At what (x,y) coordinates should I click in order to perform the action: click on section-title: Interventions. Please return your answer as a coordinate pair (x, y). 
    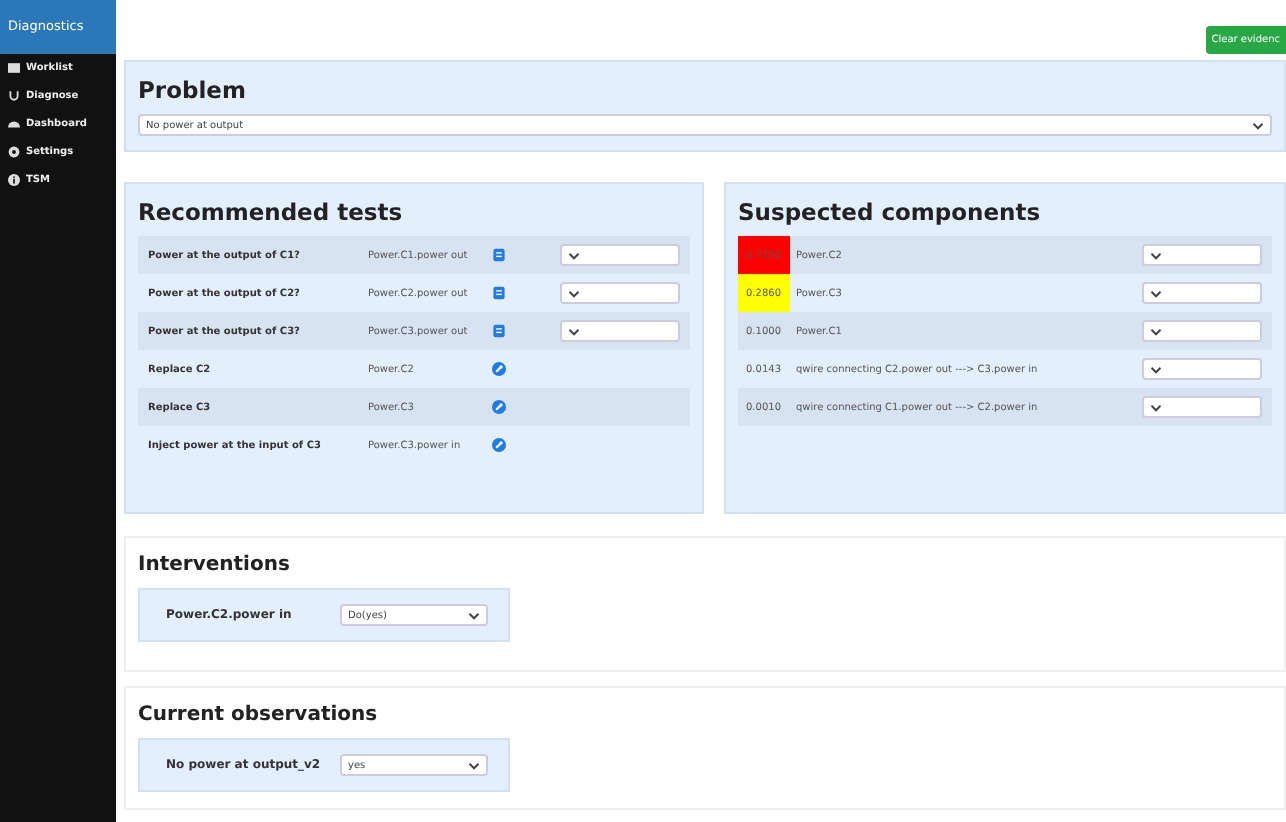
    Looking at the image, I should click on (215, 565).